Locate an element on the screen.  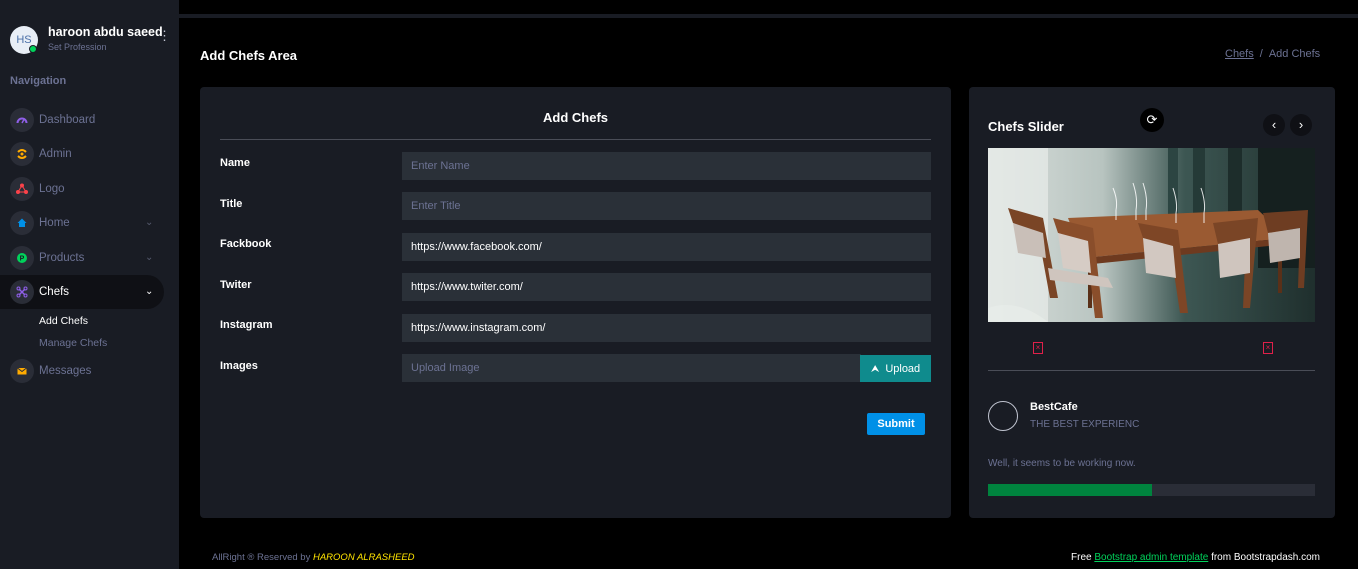
topbar is located at coordinates (768, 16).